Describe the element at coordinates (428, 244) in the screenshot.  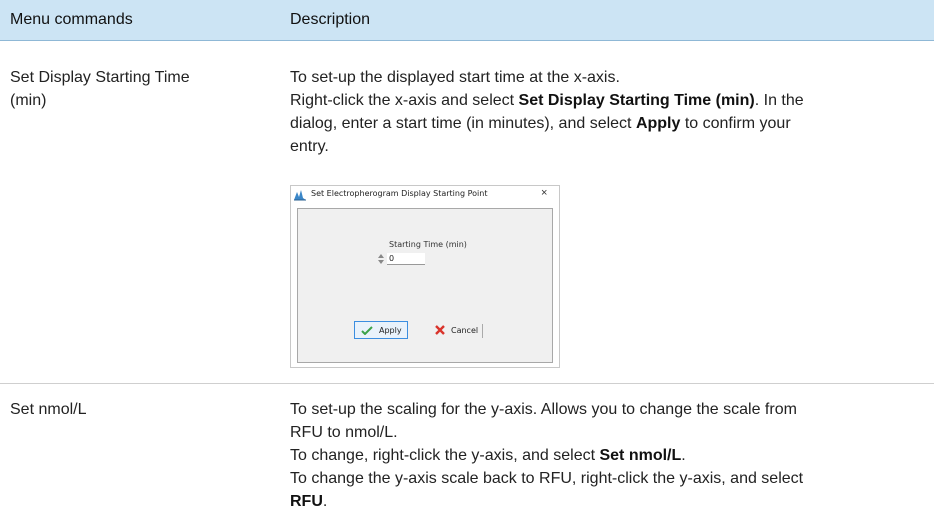
I see `starting-time-label: Starting Time (min)` at that location.